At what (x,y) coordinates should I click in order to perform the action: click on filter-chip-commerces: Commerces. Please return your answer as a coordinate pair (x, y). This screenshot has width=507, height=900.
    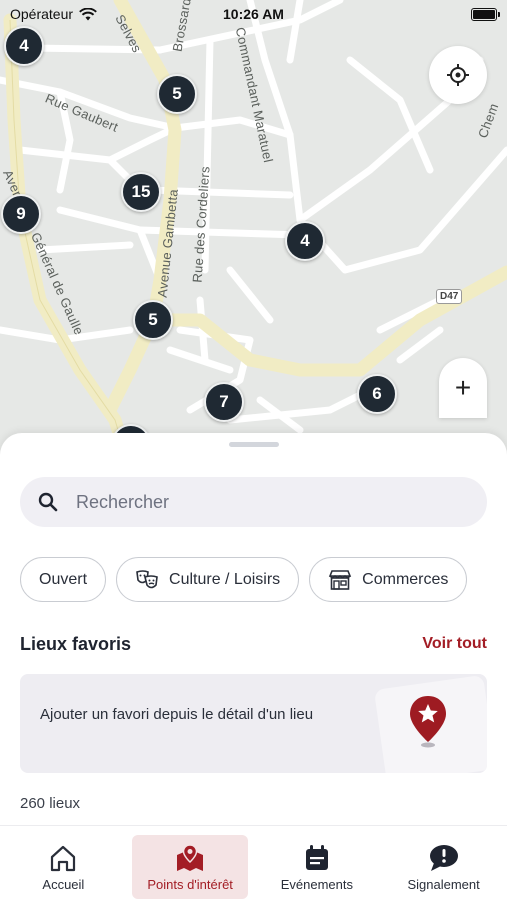
    Looking at the image, I should click on (388, 579).